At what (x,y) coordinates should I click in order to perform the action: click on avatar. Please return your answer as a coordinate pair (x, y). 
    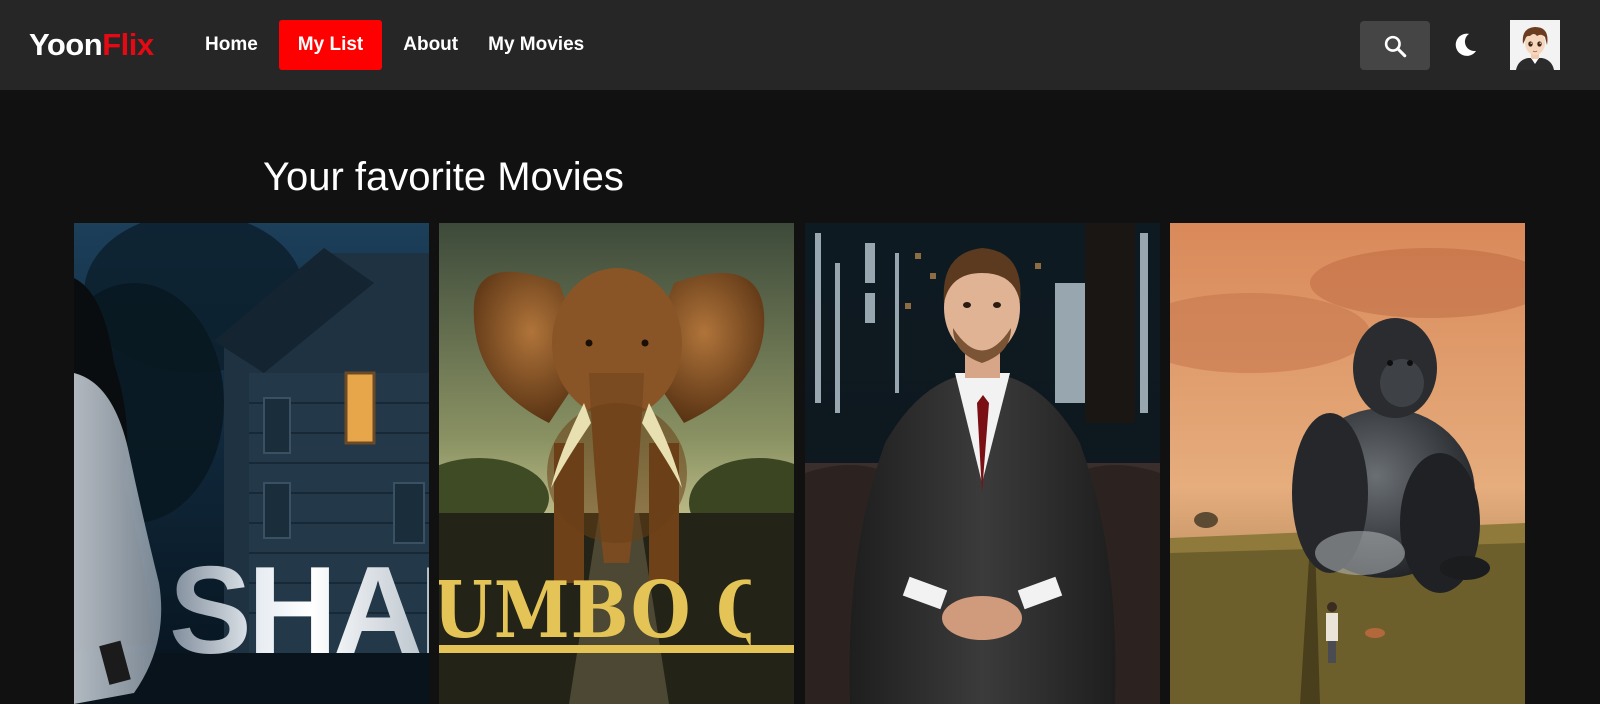
    Looking at the image, I should click on (1535, 45).